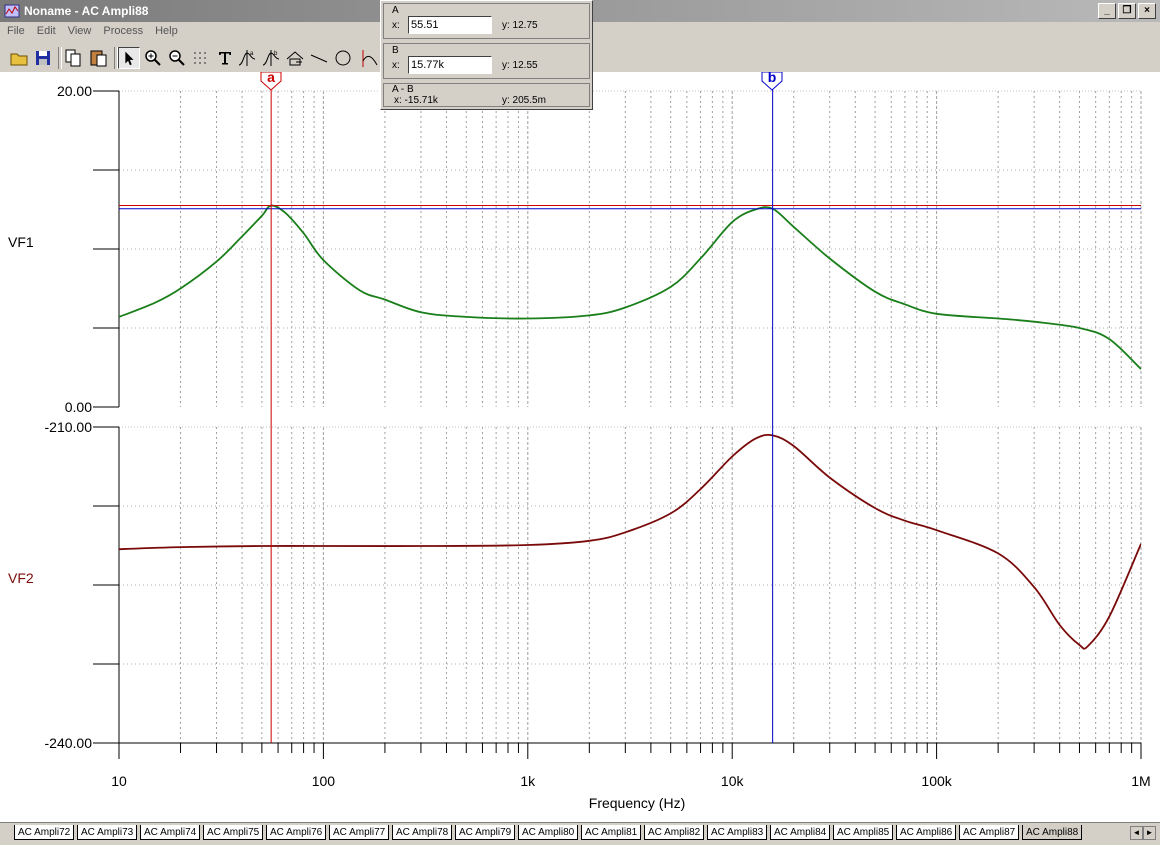 The width and height of the screenshot is (1160, 845). What do you see at coordinates (21, 578) in the screenshot?
I see `trace-name-bottom: VF2` at bounding box center [21, 578].